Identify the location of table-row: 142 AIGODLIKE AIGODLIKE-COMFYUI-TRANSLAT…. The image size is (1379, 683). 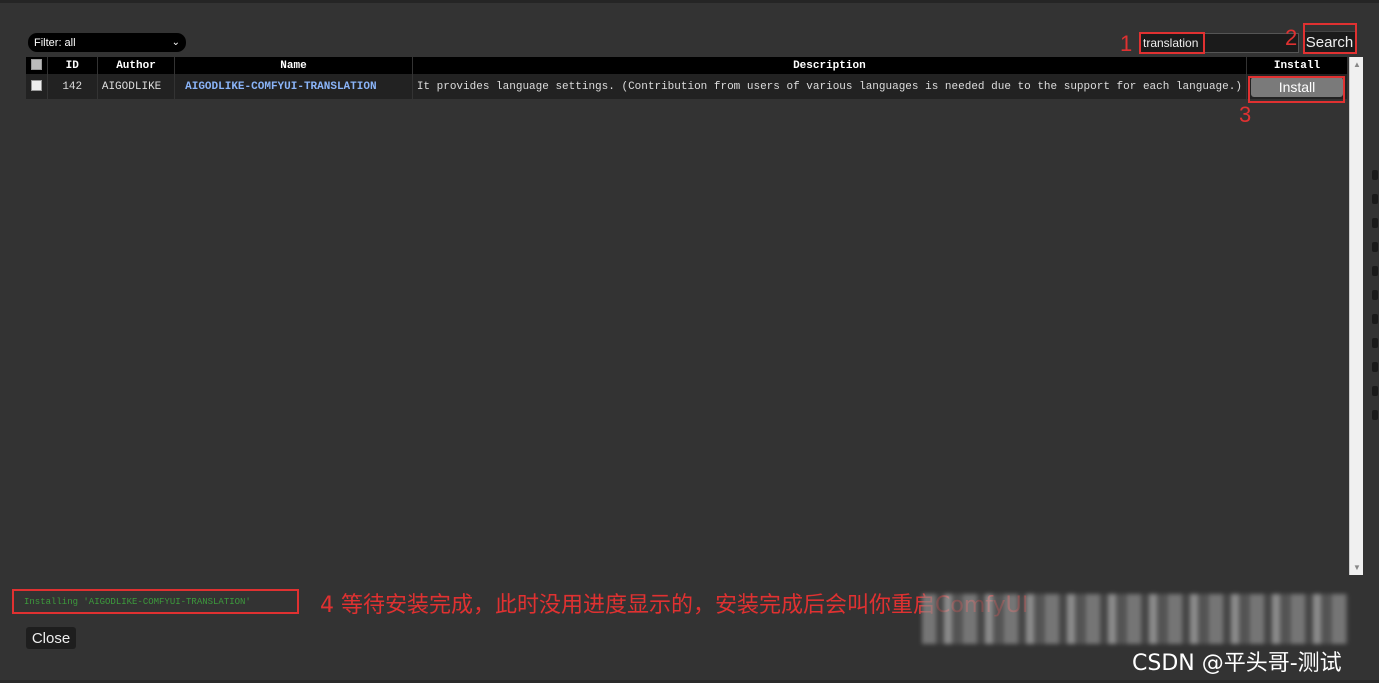
(687, 86).